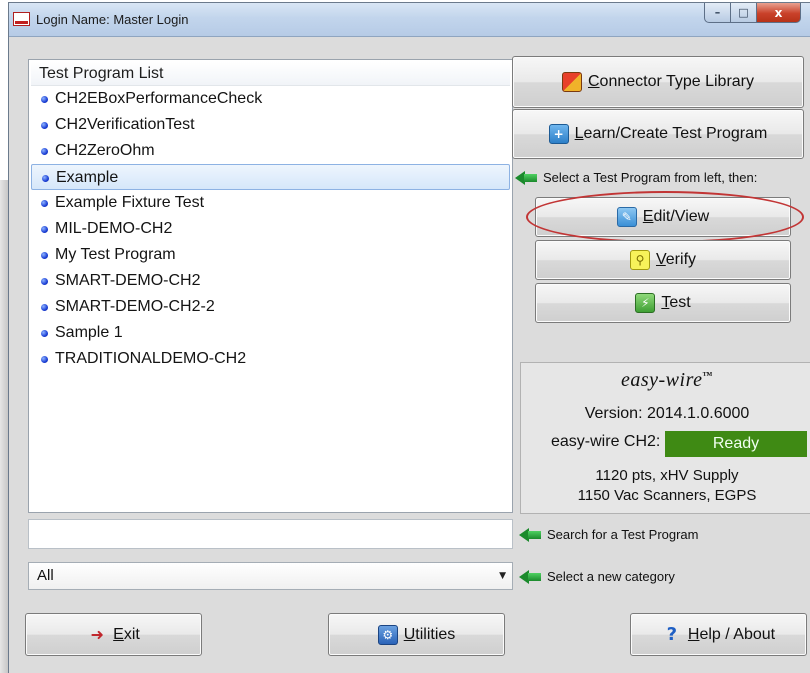 This screenshot has width=810, height=673. Describe the element at coordinates (270, 255) in the screenshot. I see `list-item: My Test Program` at that location.